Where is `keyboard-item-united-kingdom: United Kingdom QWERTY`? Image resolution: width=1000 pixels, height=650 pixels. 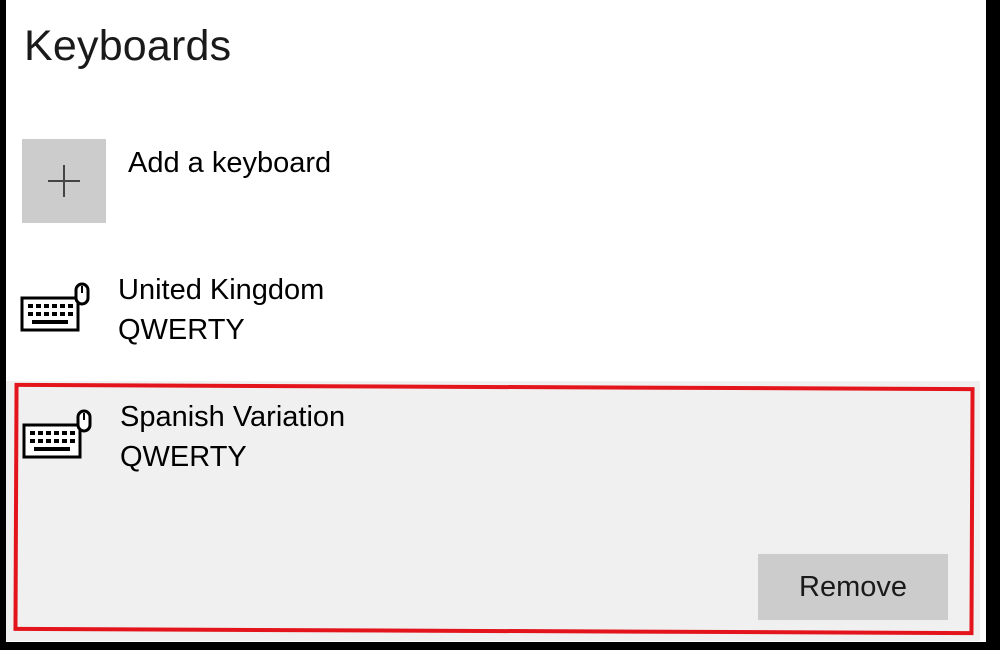 keyboard-item-united-kingdom: United Kingdom QWERTY is located at coordinates (470, 319).